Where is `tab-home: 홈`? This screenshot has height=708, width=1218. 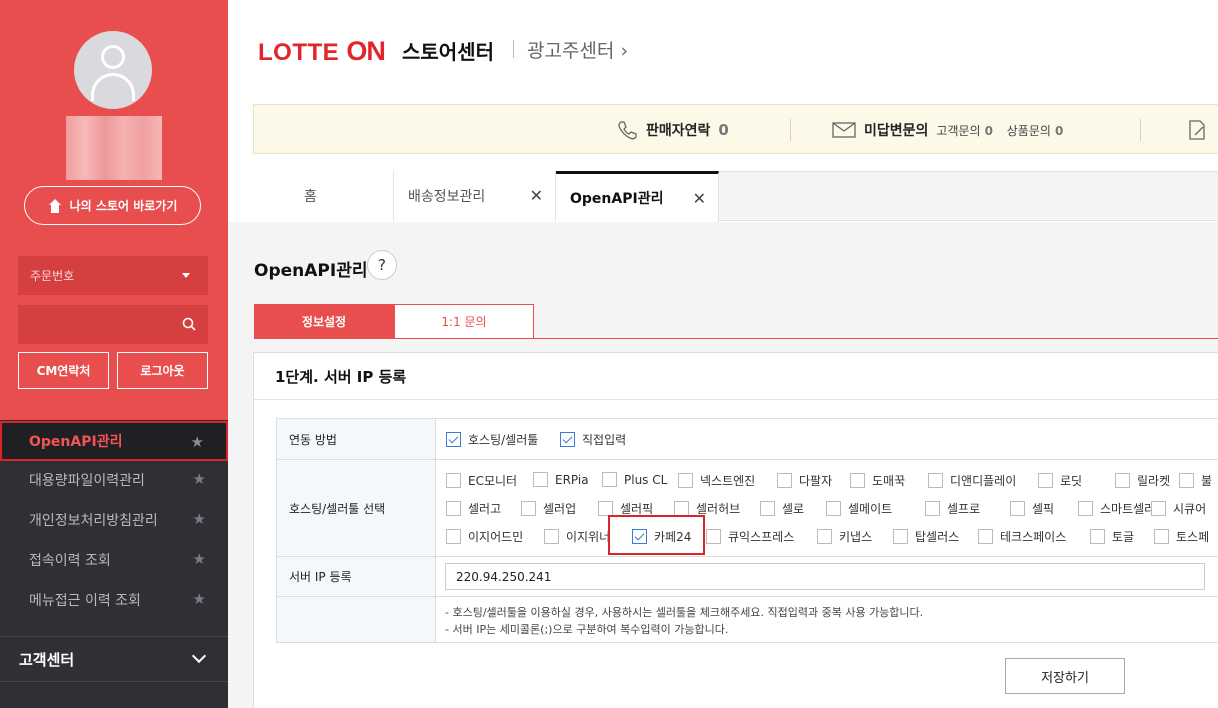 tab-home: 홈 is located at coordinates (311, 196).